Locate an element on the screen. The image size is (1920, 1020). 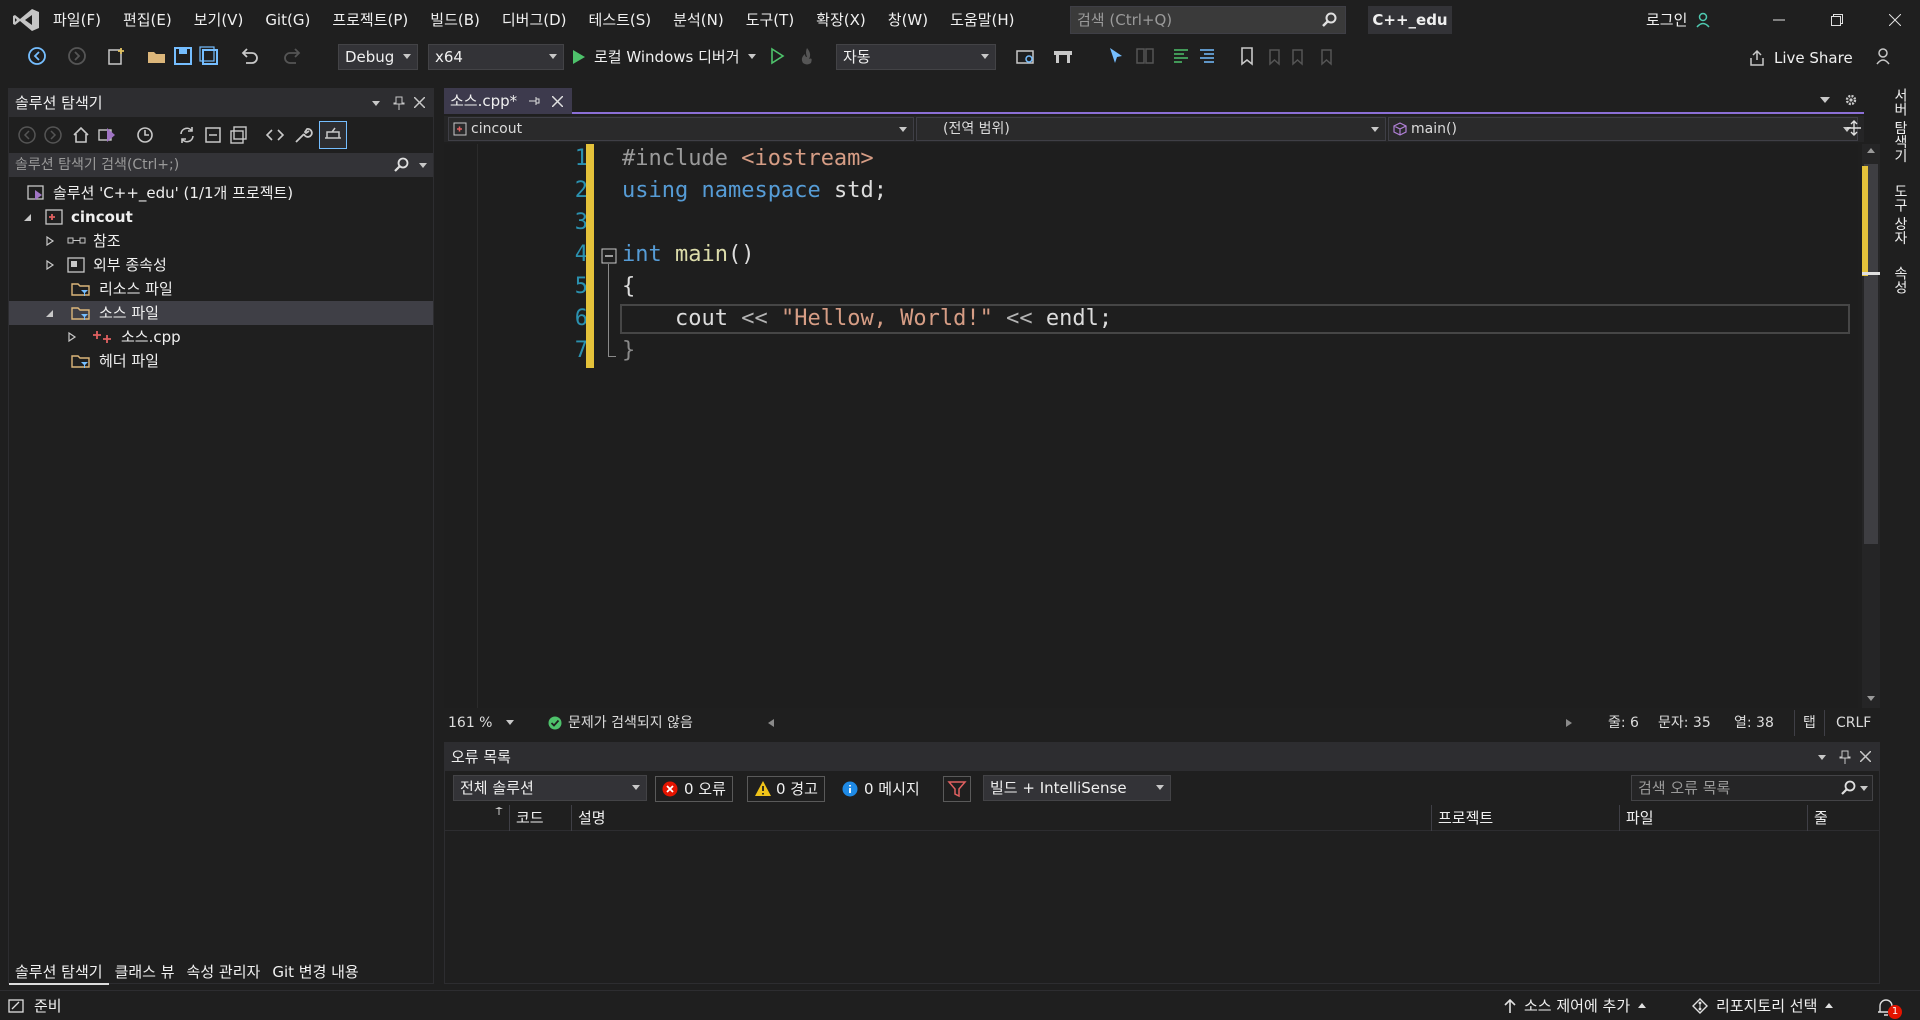
comment-lines-icon is located at coordinates (1181, 56).